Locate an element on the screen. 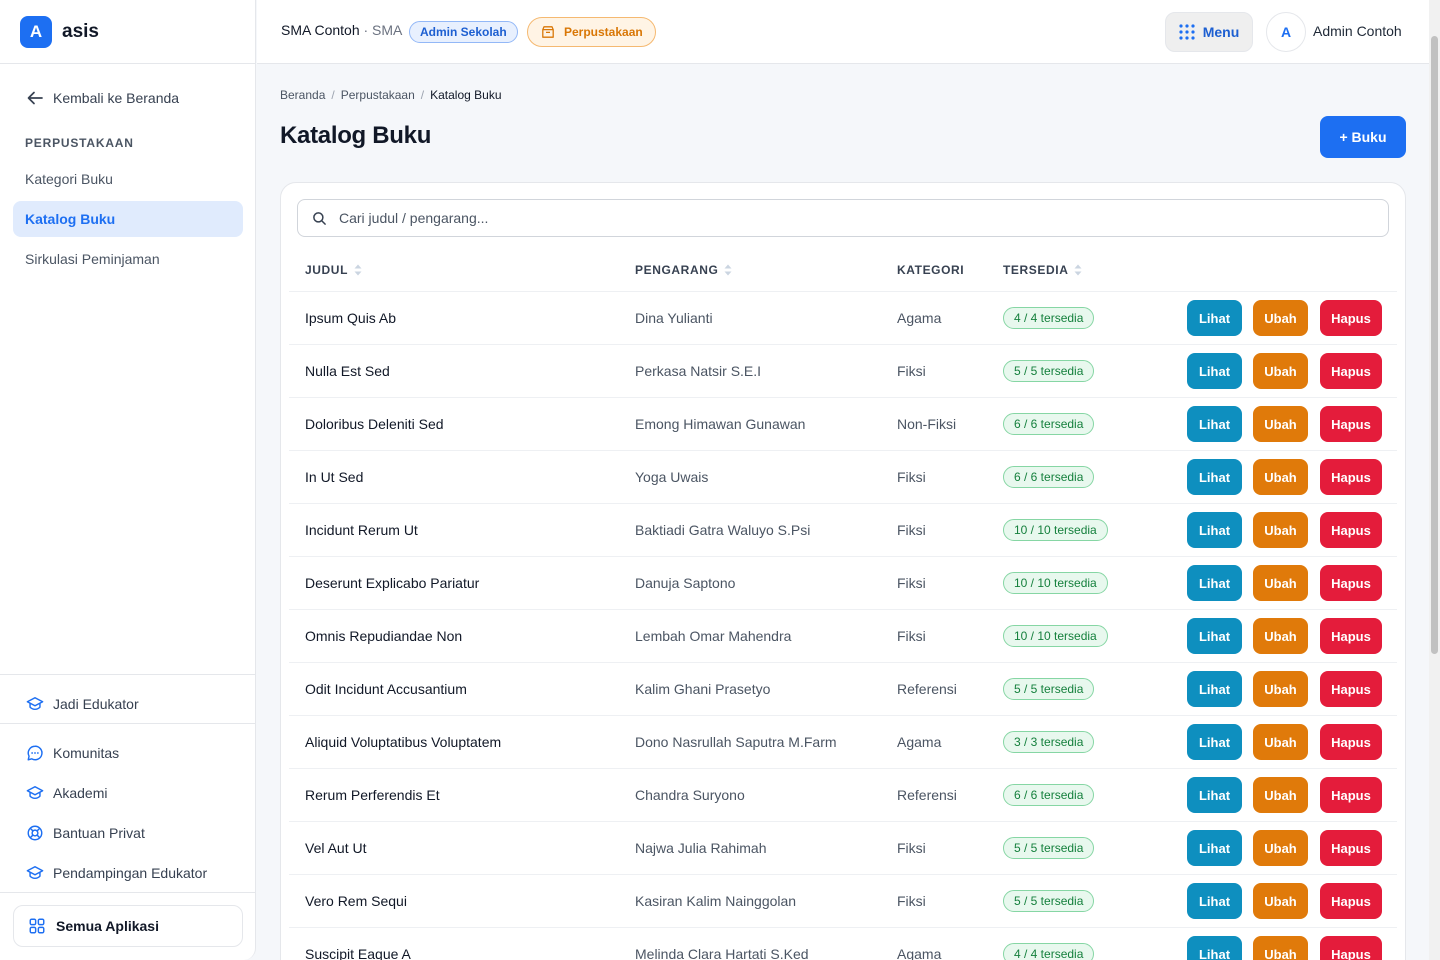 Image resolution: width=1440 pixels, height=960 pixels. sidebar-item-kategori-buku: Kategori Buku is located at coordinates (128, 179).